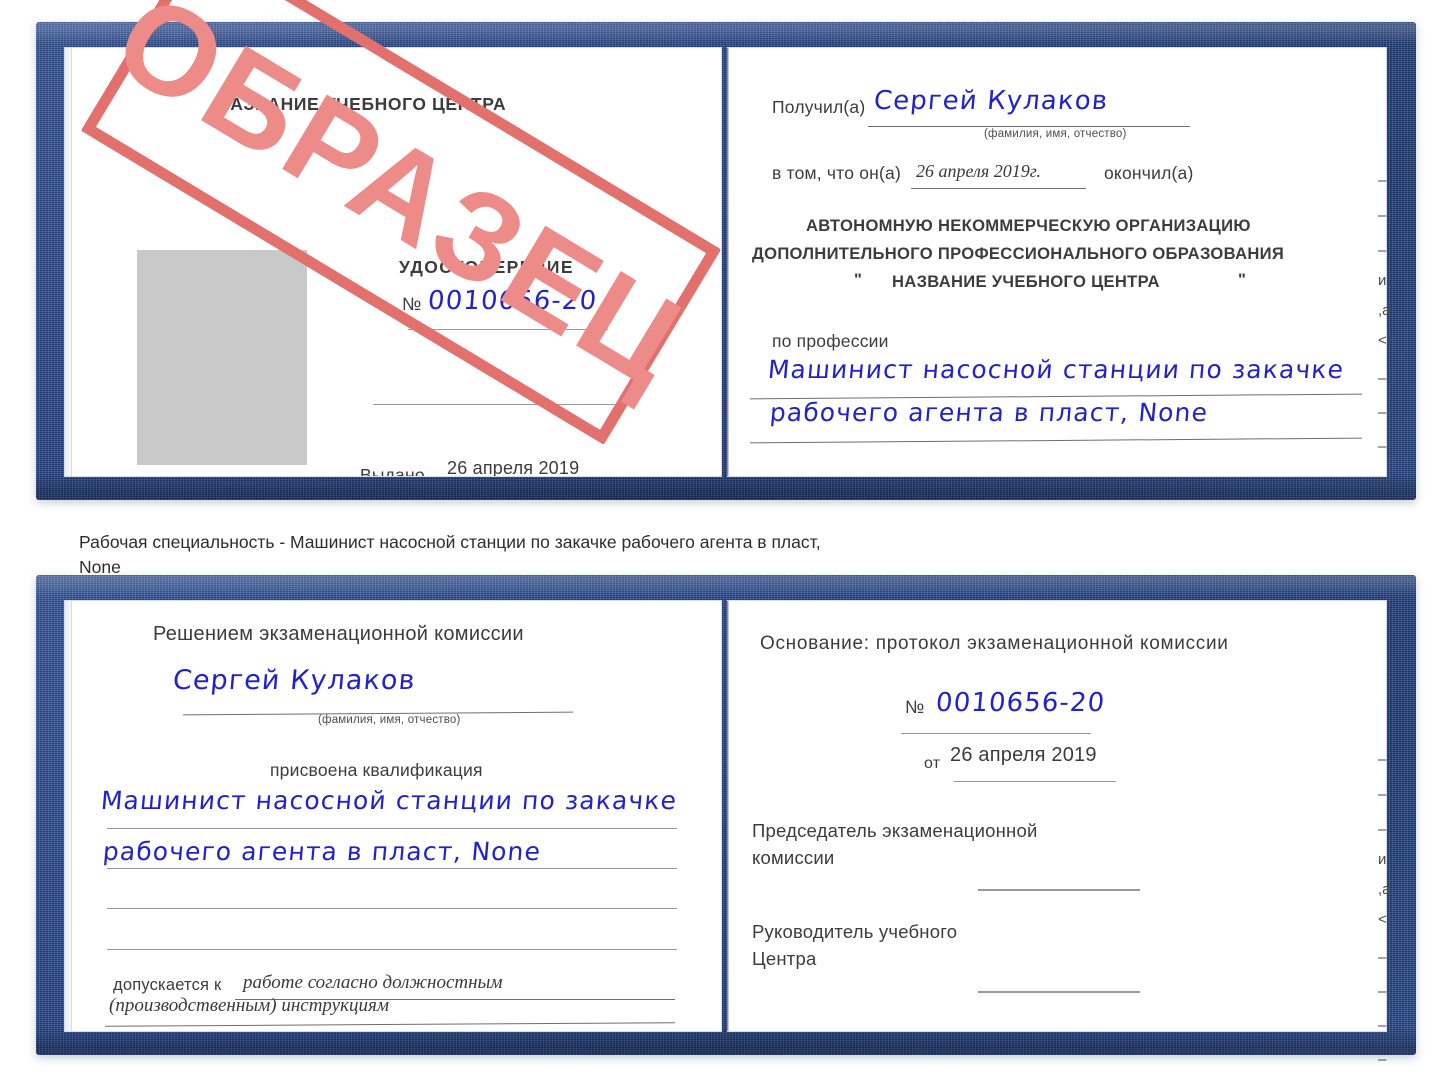 The width and height of the screenshot is (1448, 1085). What do you see at coordinates (1035, 781) in the screenshot?
I see `protocol-date-underline` at bounding box center [1035, 781].